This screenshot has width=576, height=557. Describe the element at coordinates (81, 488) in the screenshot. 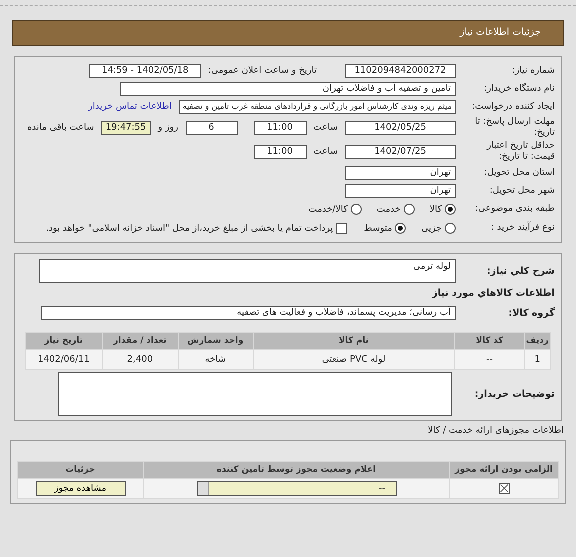

I see `view-permit-button: مشاهده مجوز` at that location.